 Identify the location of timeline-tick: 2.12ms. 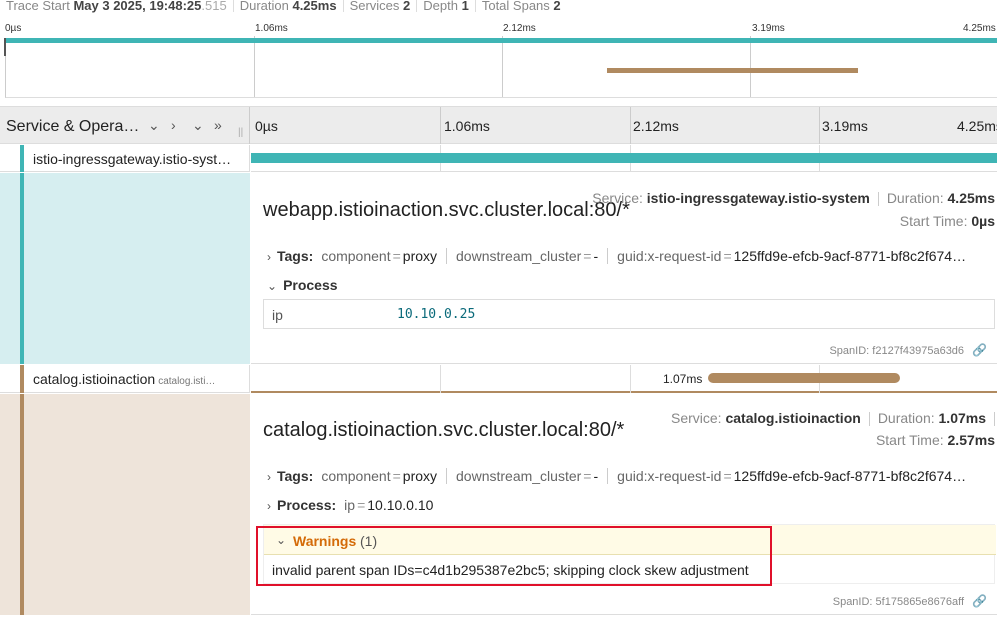
(656, 126).